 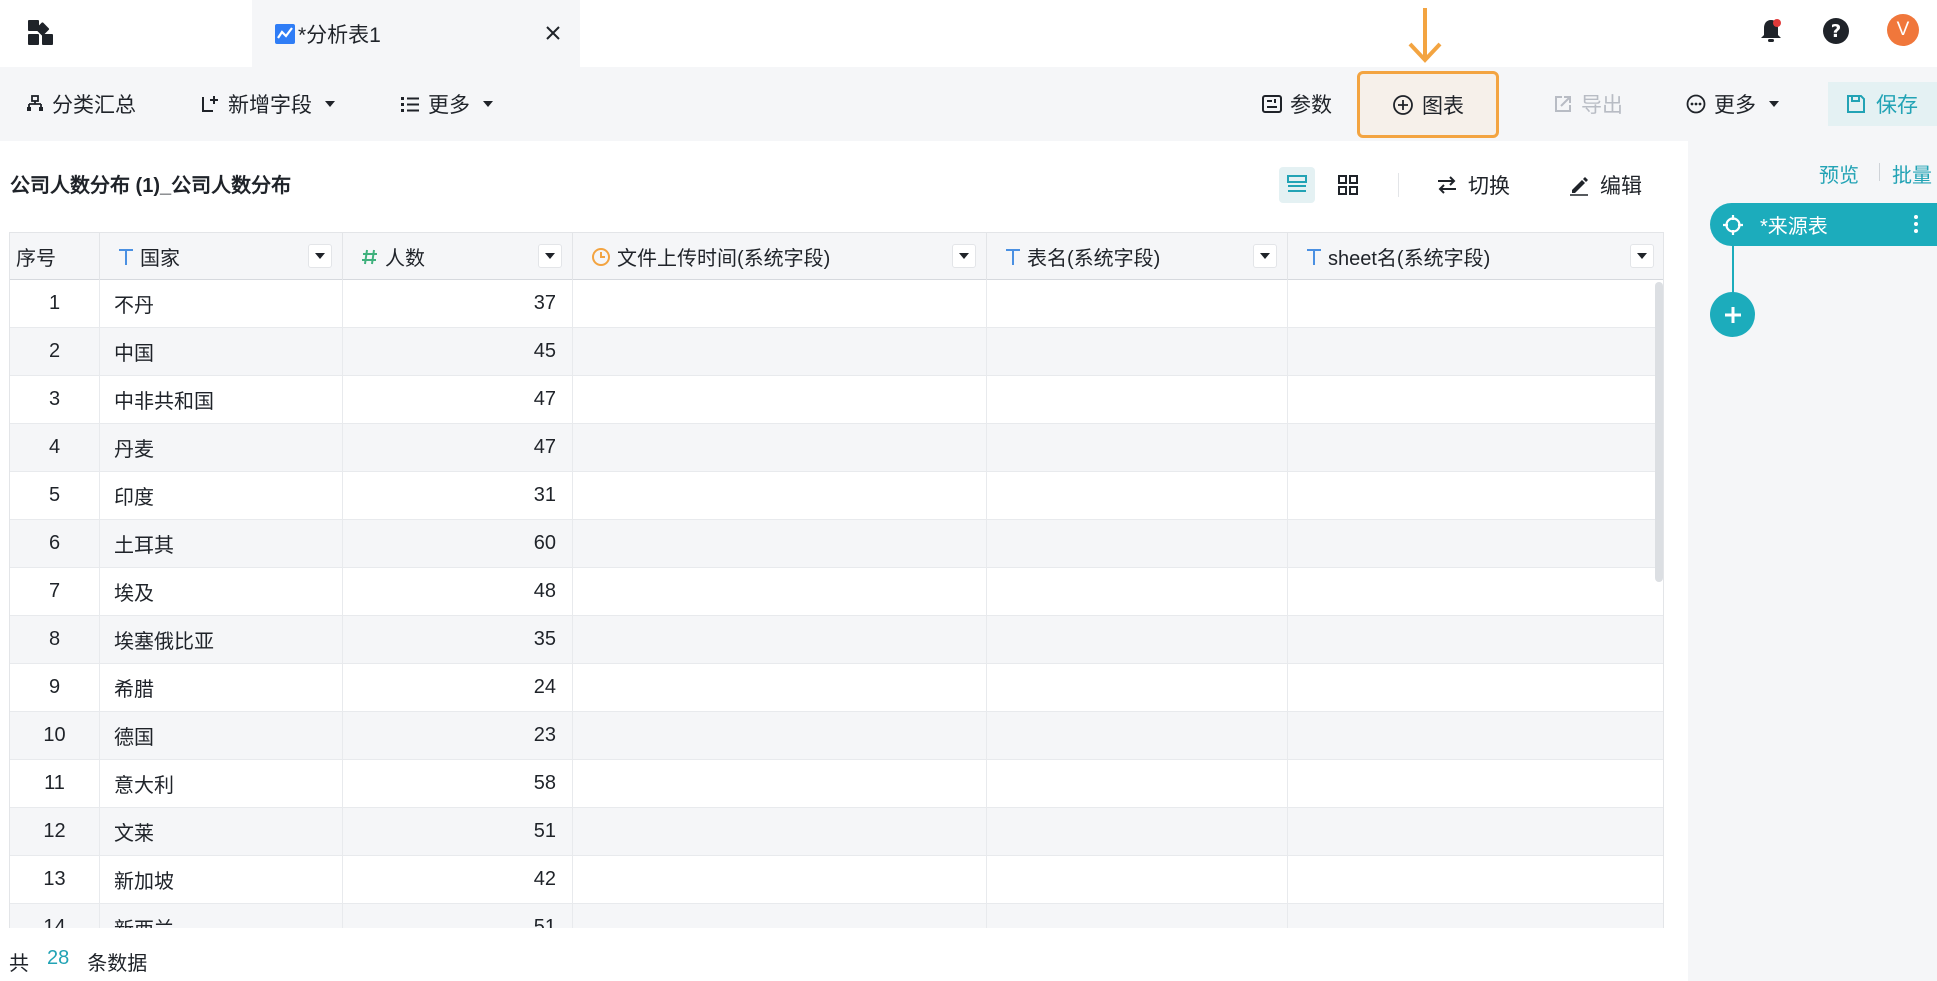 I want to click on cell-country: 丹麦, so click(x=221, y=447).